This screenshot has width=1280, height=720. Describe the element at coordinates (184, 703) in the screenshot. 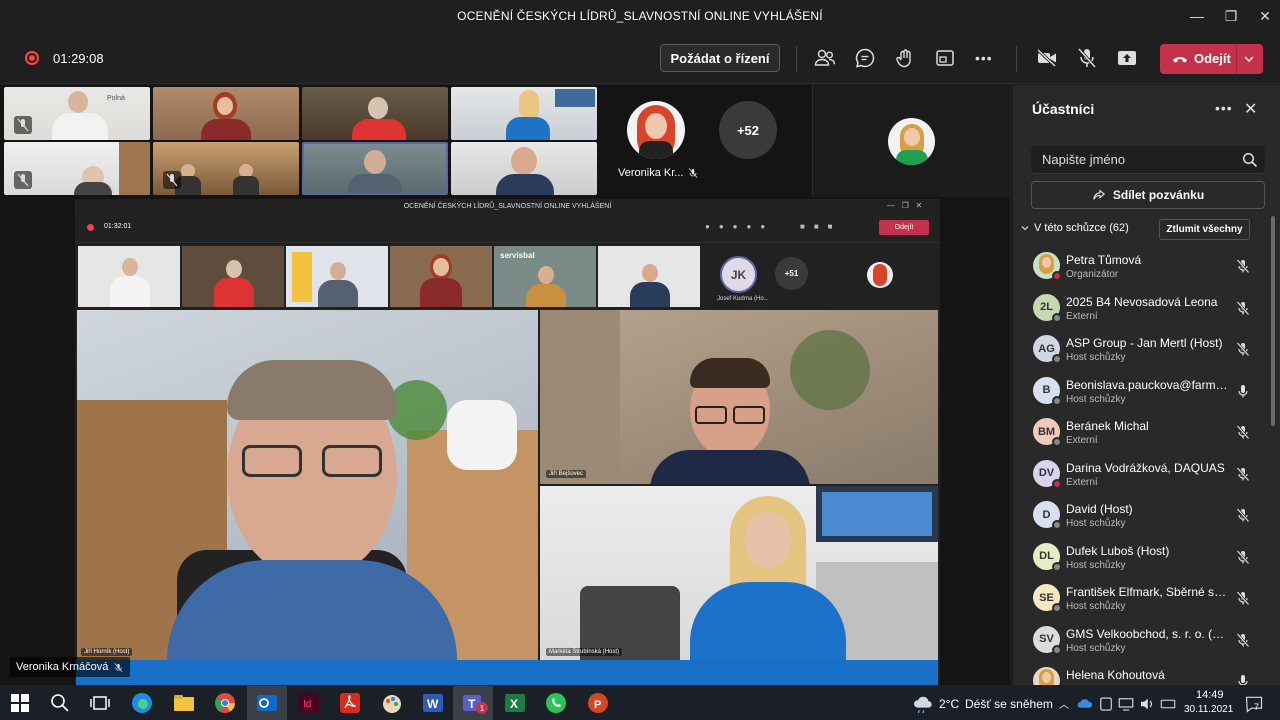

I see `file-explorer-icon` at that location.